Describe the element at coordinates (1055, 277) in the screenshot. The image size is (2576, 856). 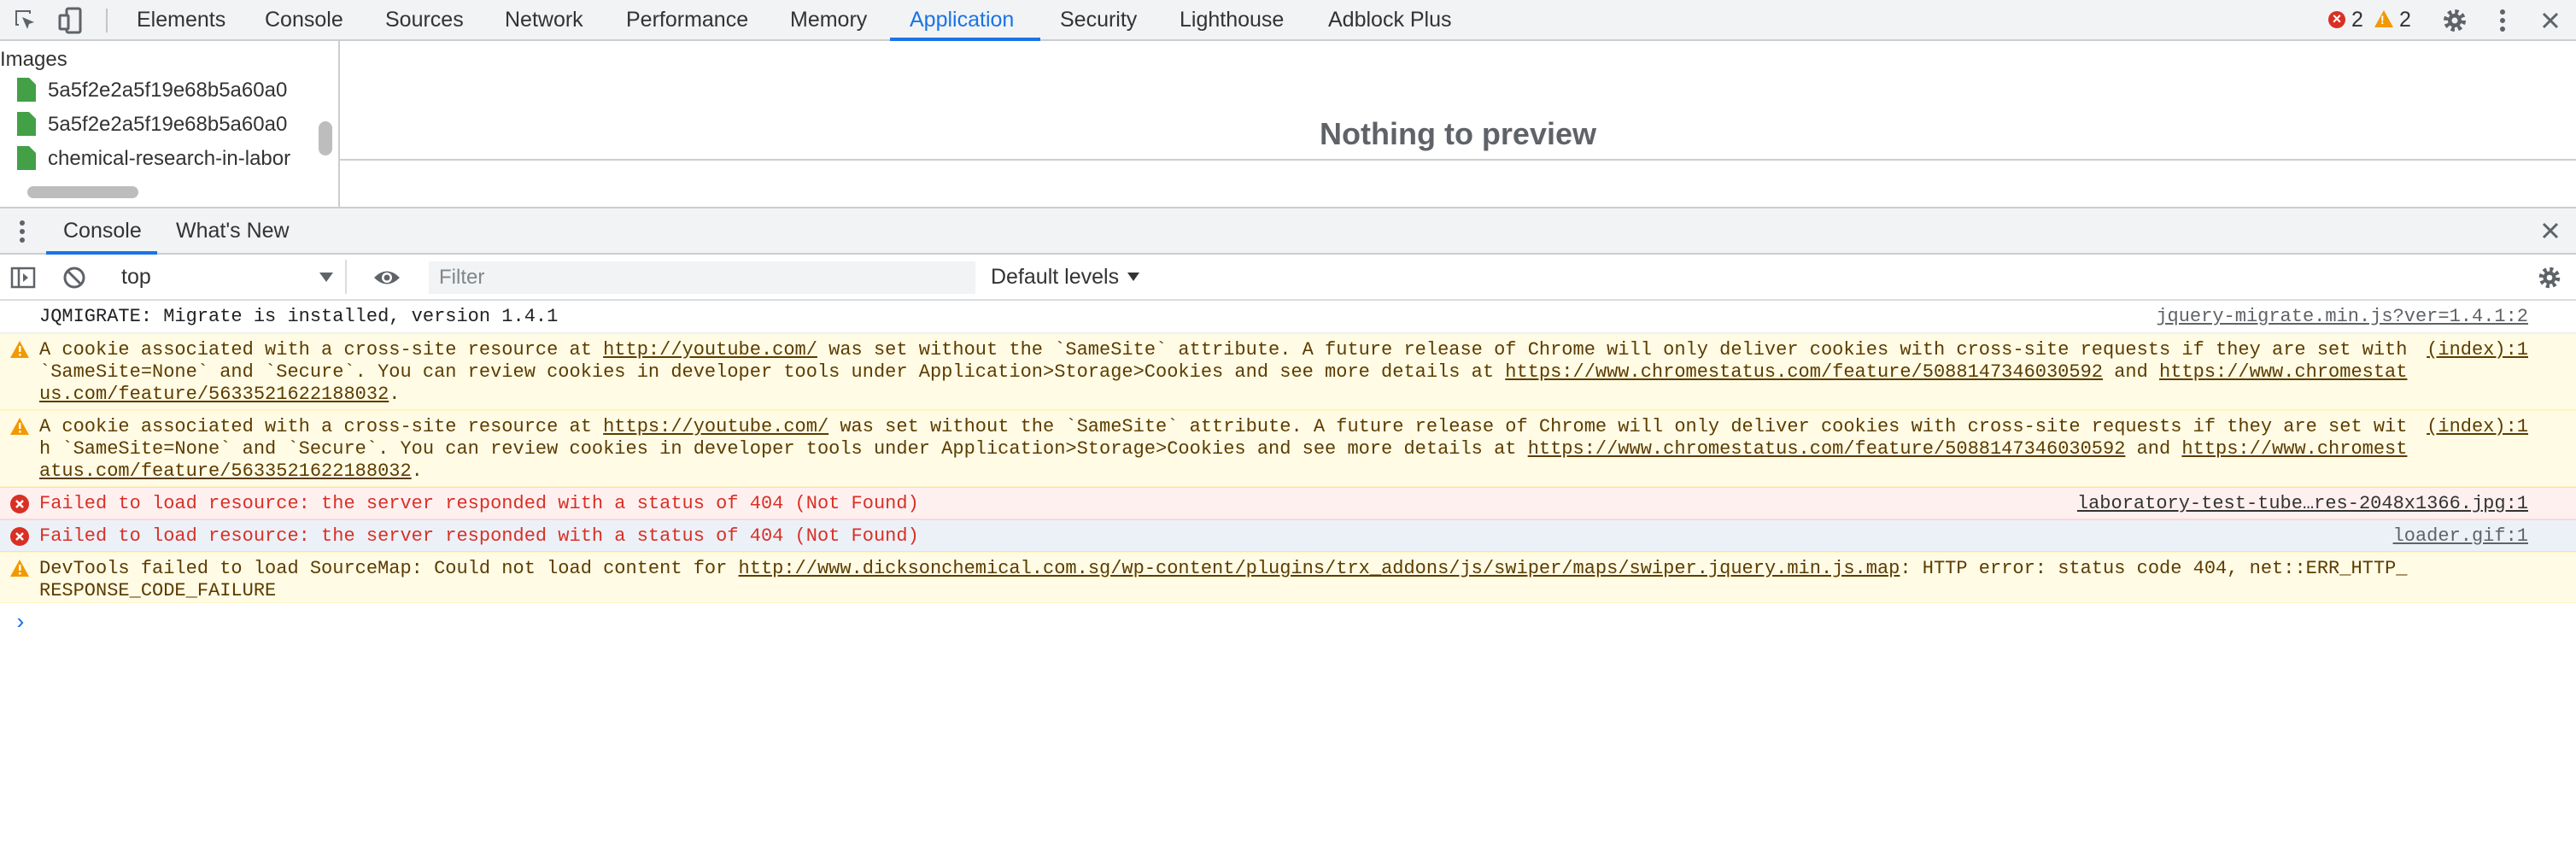
I see `log-levels-label: Default levels` at that location.